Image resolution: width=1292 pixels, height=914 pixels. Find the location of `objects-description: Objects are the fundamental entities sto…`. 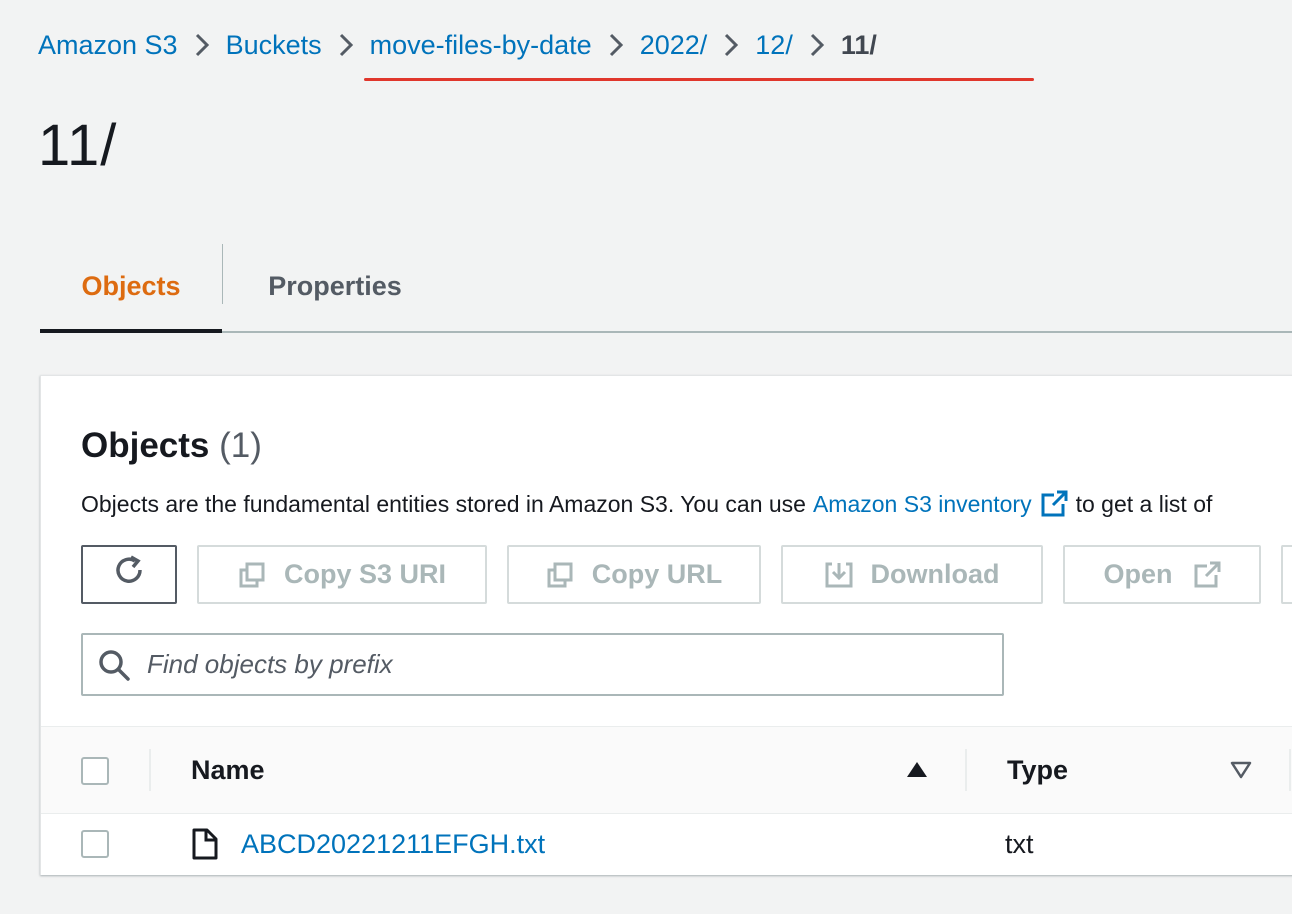

objects-description: Objects are the fundamental entities sto… is located at coordinates (646, 504).